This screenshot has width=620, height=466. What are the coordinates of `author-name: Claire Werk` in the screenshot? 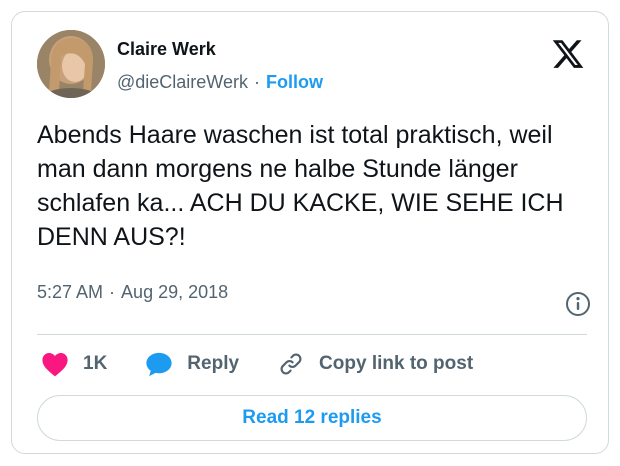 It's located at (166, 49).